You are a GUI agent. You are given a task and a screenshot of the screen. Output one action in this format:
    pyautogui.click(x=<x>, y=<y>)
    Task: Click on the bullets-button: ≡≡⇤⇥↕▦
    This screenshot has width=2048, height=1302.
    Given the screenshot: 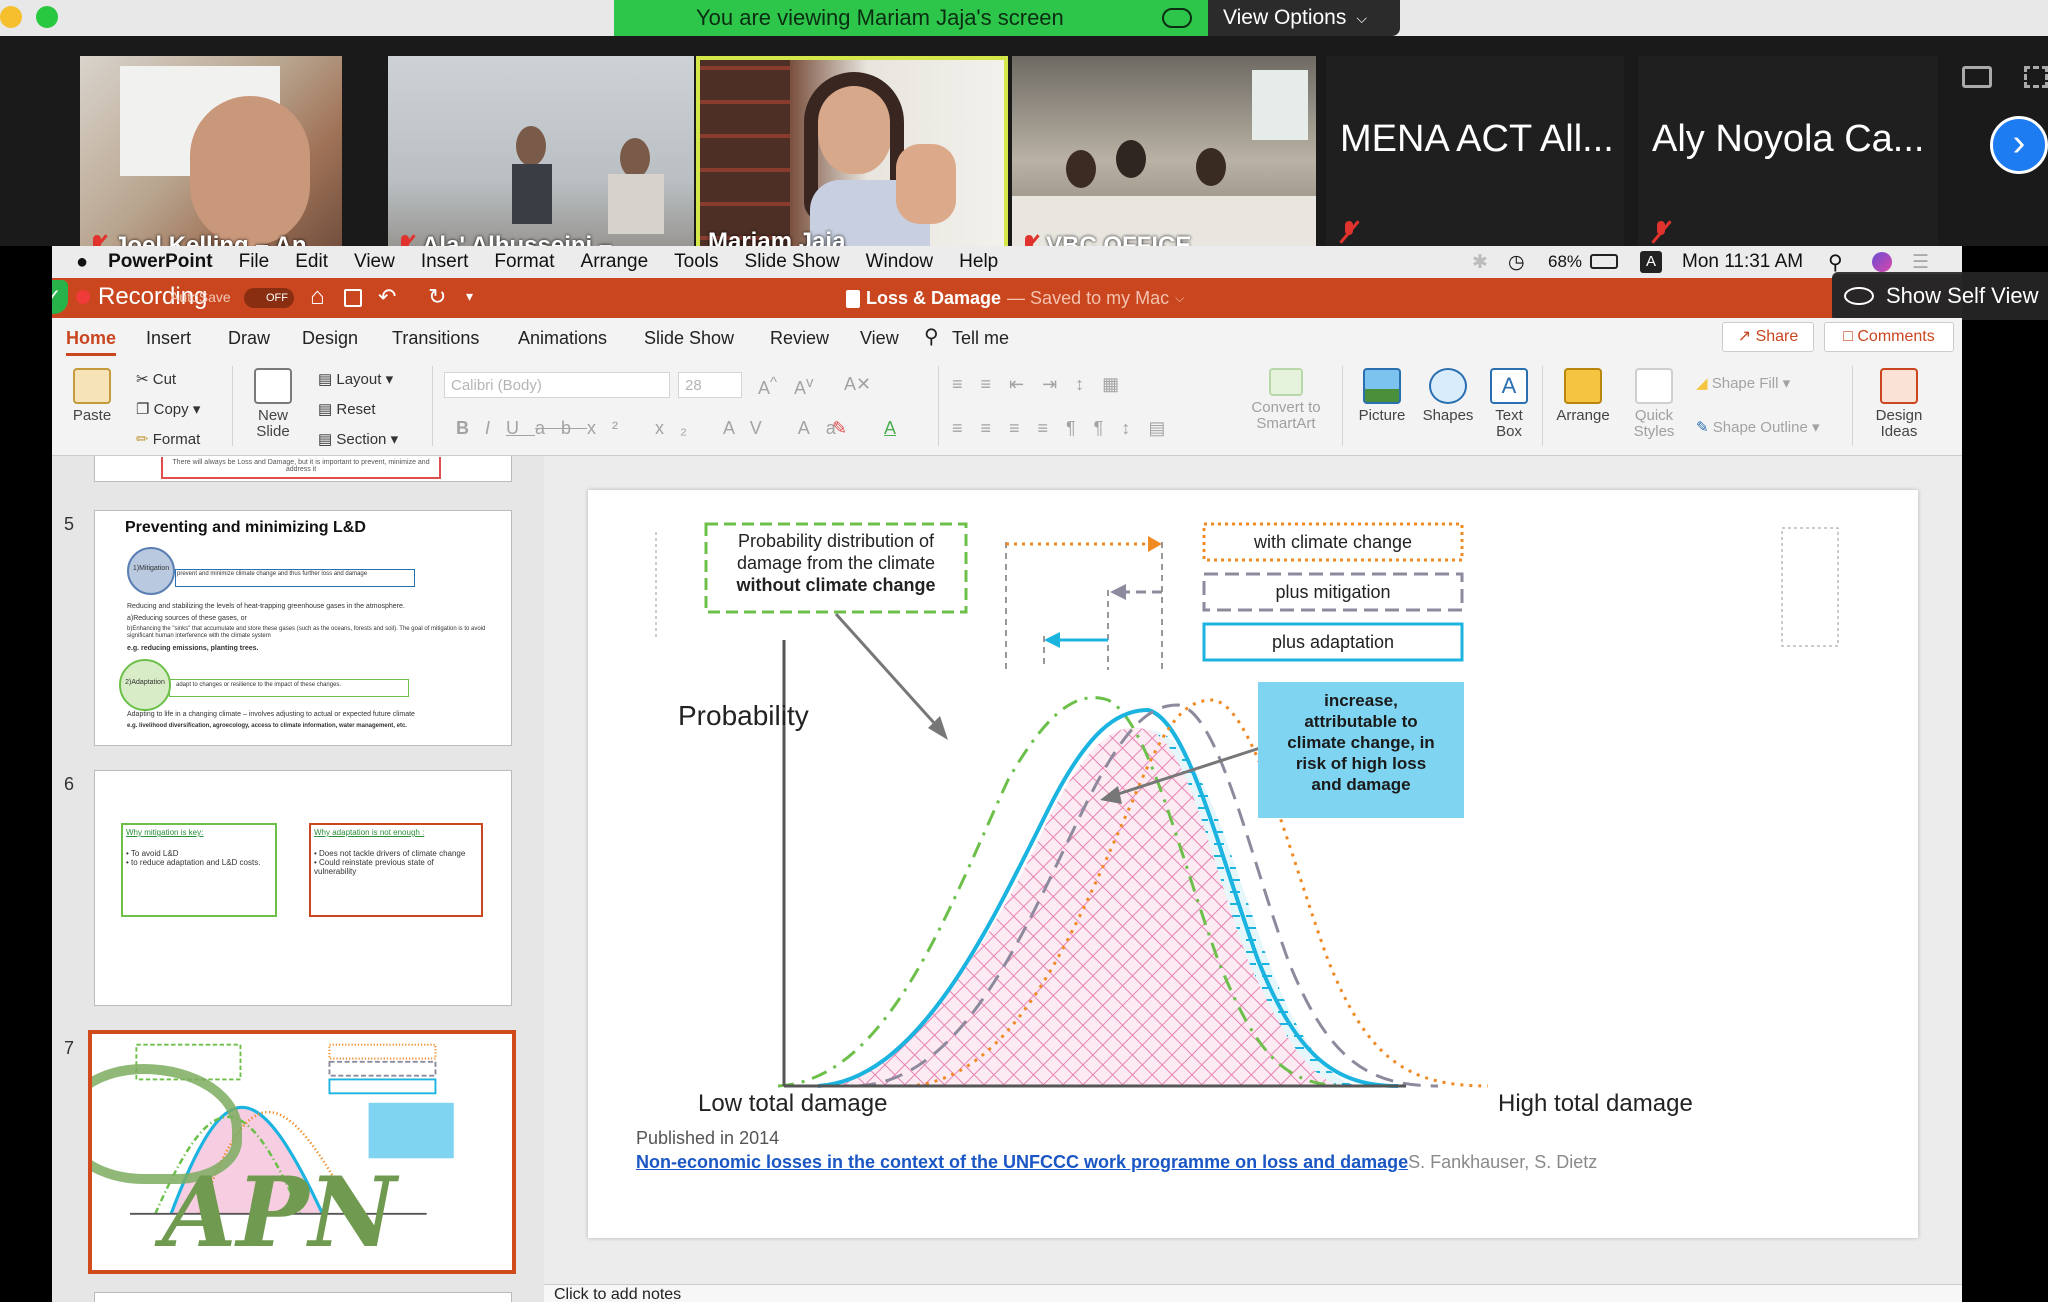 What is the action you would take?
    pyautogui.click(x=1044, y=384)
    